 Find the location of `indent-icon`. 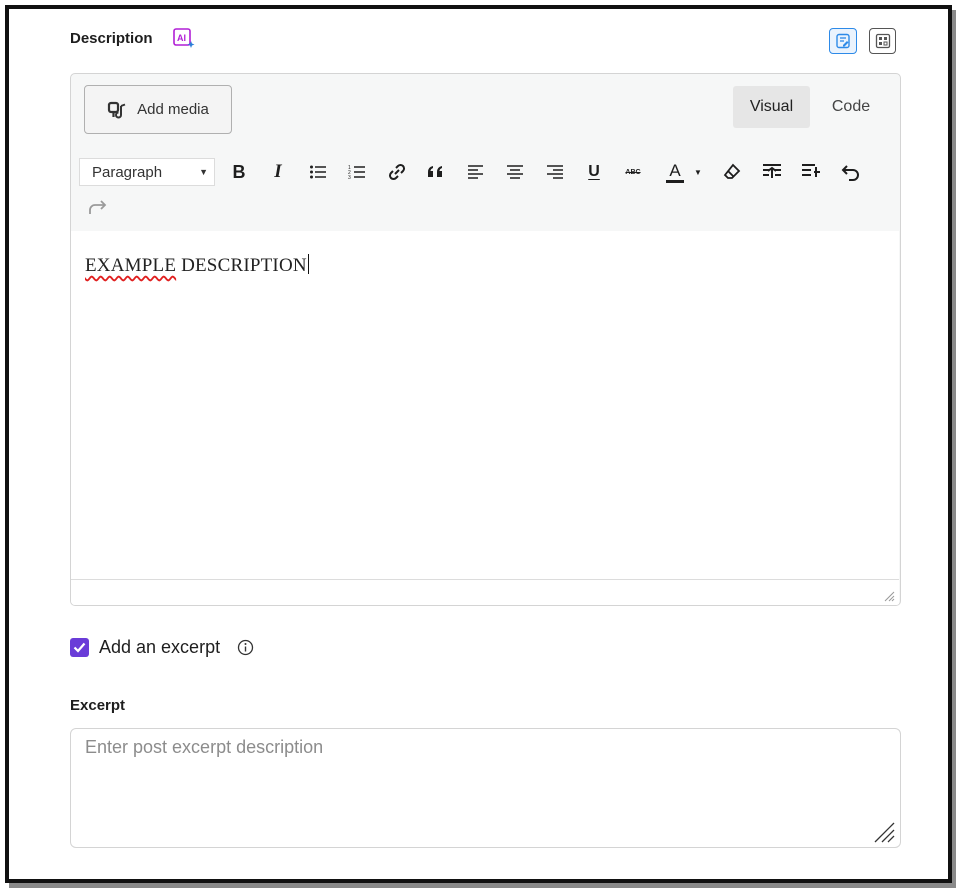

indent-icon is located at coordinates (772, 171).